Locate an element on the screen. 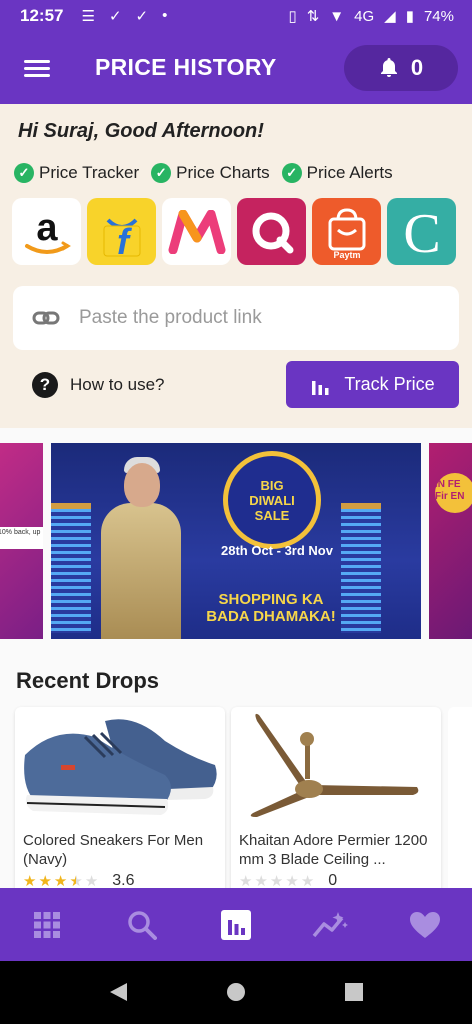 The height and width of the screenshot is (1024, 472). banner-peek-right-text: IN FE Fir EN is located at coordinates (453, 493).